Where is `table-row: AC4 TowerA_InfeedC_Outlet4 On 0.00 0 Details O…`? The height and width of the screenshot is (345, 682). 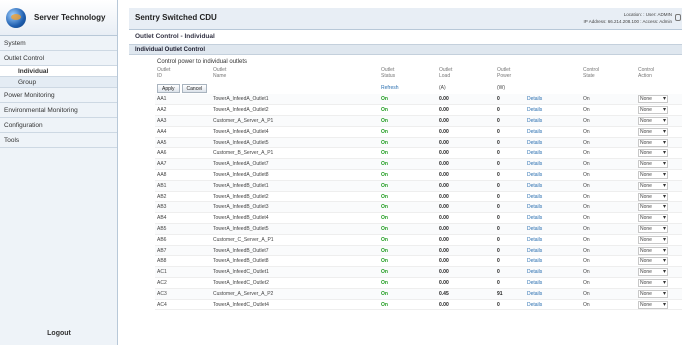 table-row: AC4 TowerA_InfeedC_Outlet4 On 0.00 0 Details O… is located at coordinates (418, 305).